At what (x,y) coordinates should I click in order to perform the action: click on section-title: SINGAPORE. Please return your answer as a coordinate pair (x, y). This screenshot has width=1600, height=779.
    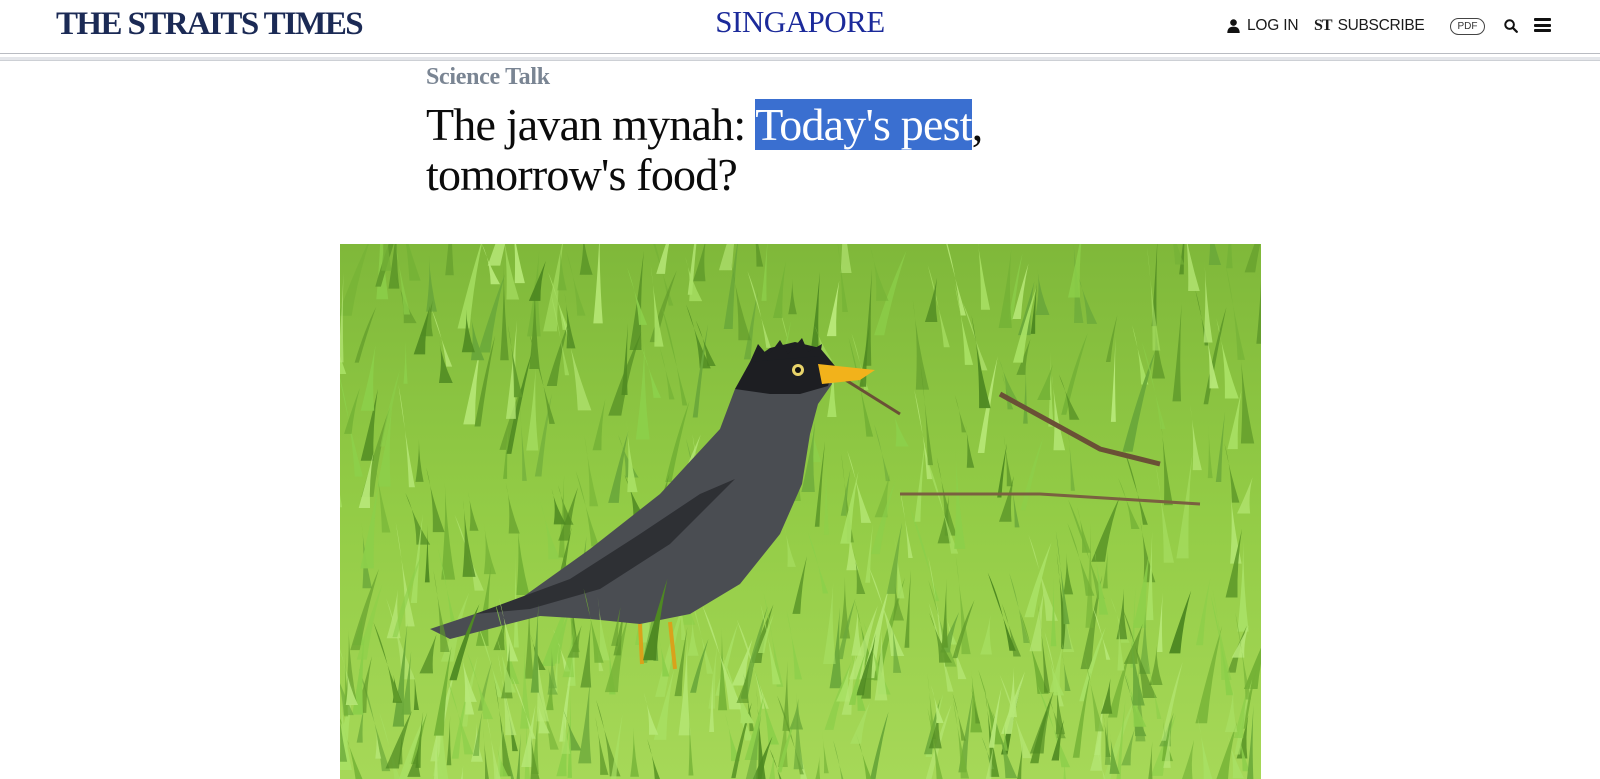
    Looking at the image, I should click on (800, 21).